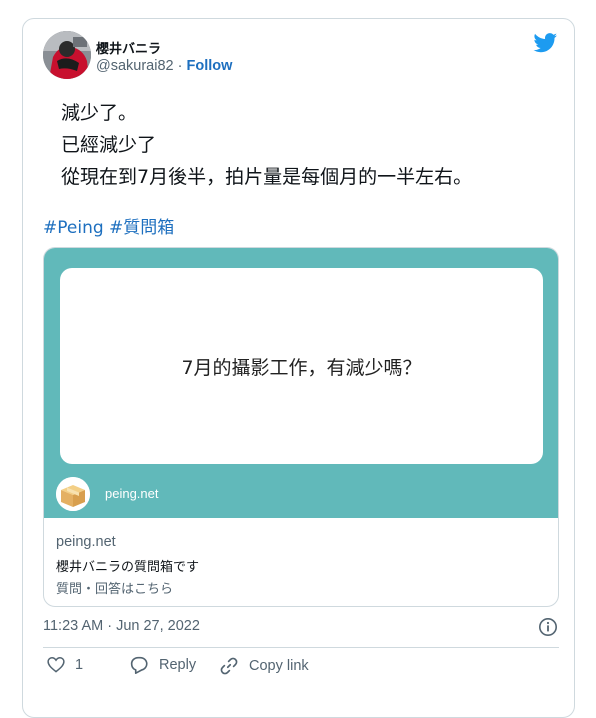 The height and width of the screenshot is (718, 596). What do you see at coordinates (67, 55) in the screenshot?
I see `avatar` at bounding box center [67, 55].